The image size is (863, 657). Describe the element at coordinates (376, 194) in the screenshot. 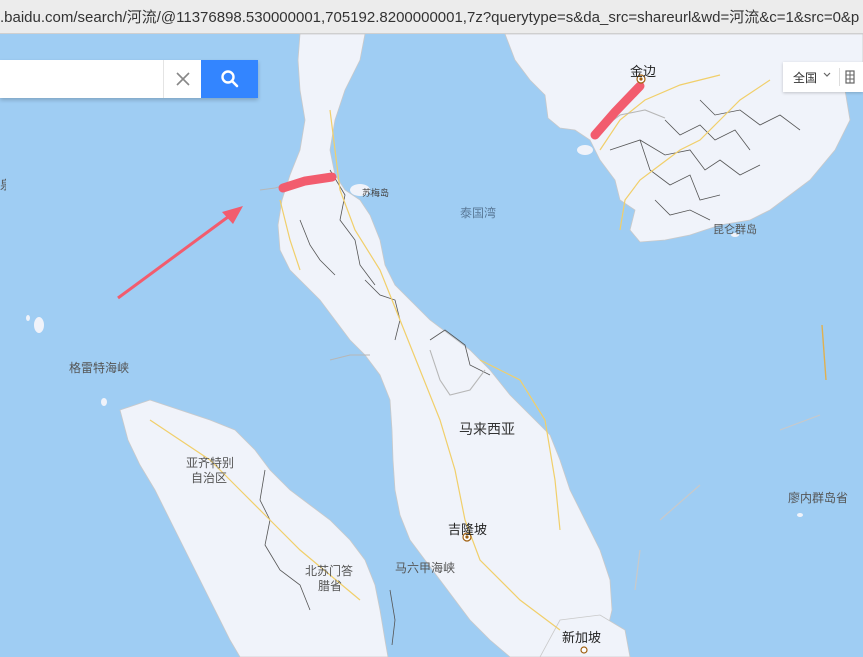

I see `label-sumei-island: 苏梅岛` at that location.